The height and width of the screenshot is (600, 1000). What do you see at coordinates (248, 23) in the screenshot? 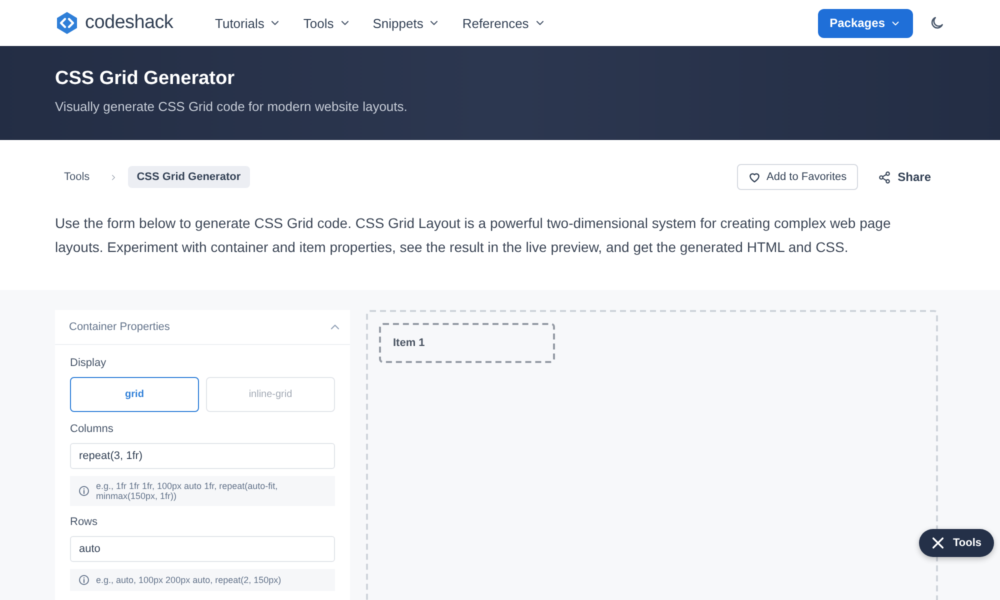
I see `nav-menu: Tutorials` at bounding box center [248, 23].